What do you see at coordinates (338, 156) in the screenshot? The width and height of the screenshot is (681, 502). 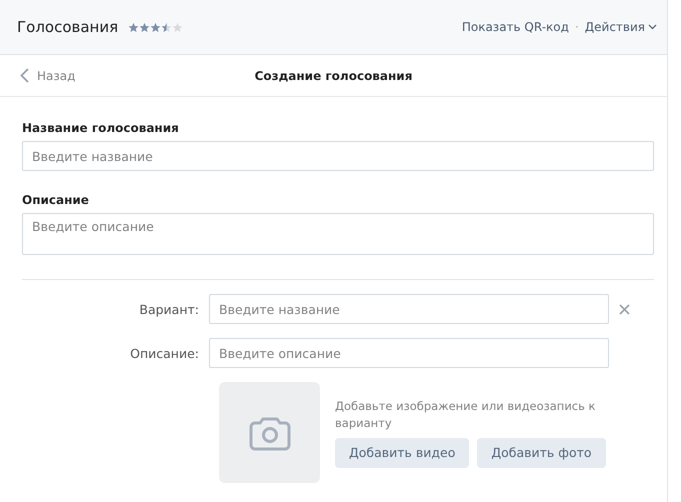 I see `poll-name-field: Введите название` at bounding box center [338, 156].